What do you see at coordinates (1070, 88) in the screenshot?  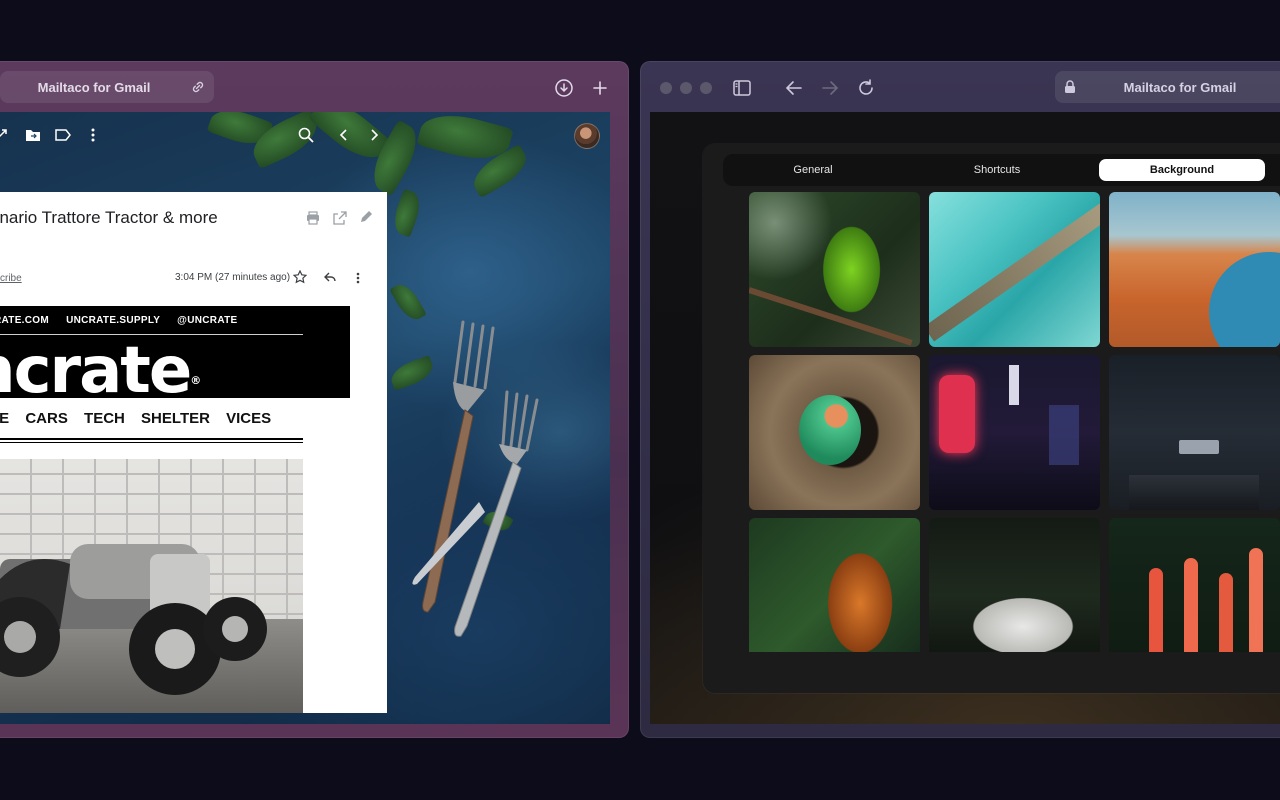 I see `lock-icon` at bounding box center [1070, 88].